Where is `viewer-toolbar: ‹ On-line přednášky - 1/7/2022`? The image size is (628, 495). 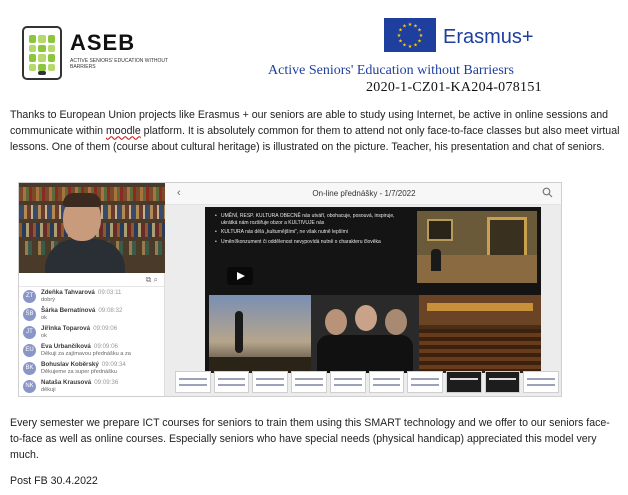 viewer-toolbar: ‹ On-line přednášky - 1/7/2022 is located at coordinates (363, 194).